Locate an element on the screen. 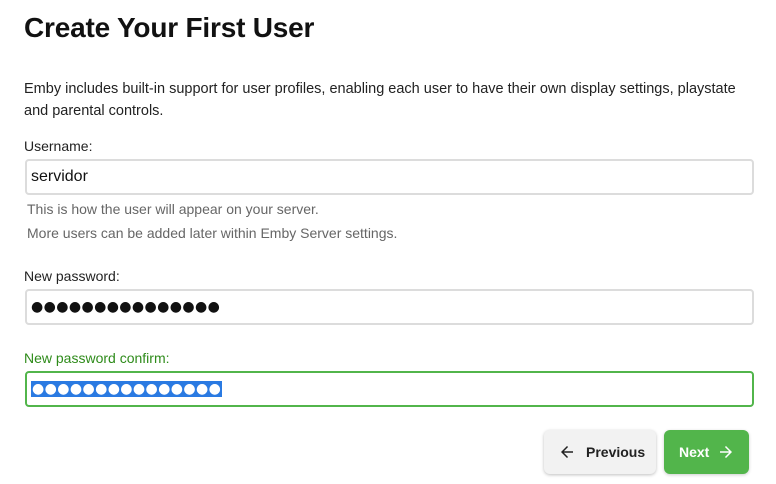  password-input: ●●●●●●●●●●●●●●● is located at coordinates (389, 307).